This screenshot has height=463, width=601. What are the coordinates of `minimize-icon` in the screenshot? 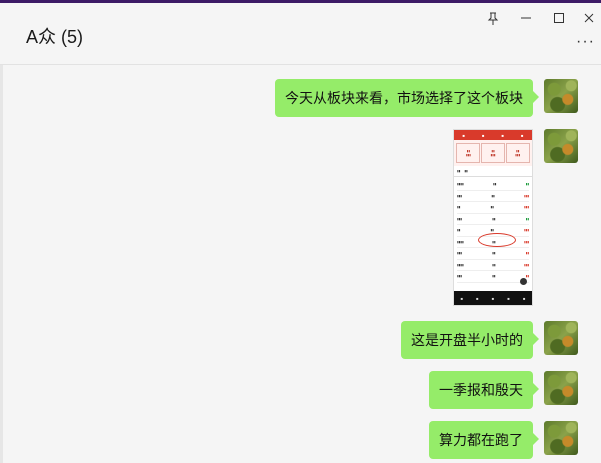 It's located at (526, 18).